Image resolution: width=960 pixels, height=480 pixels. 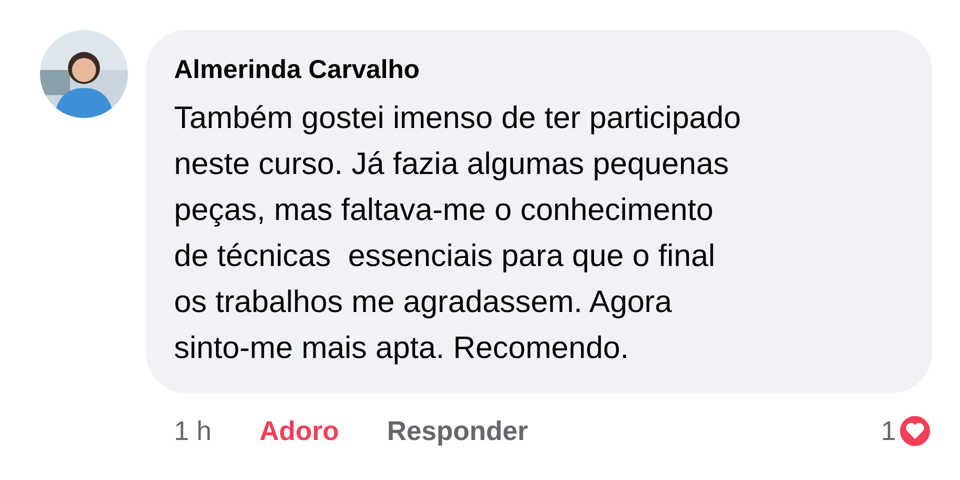 I want to click on reply-button: Responder, so click(x=457, y=431).